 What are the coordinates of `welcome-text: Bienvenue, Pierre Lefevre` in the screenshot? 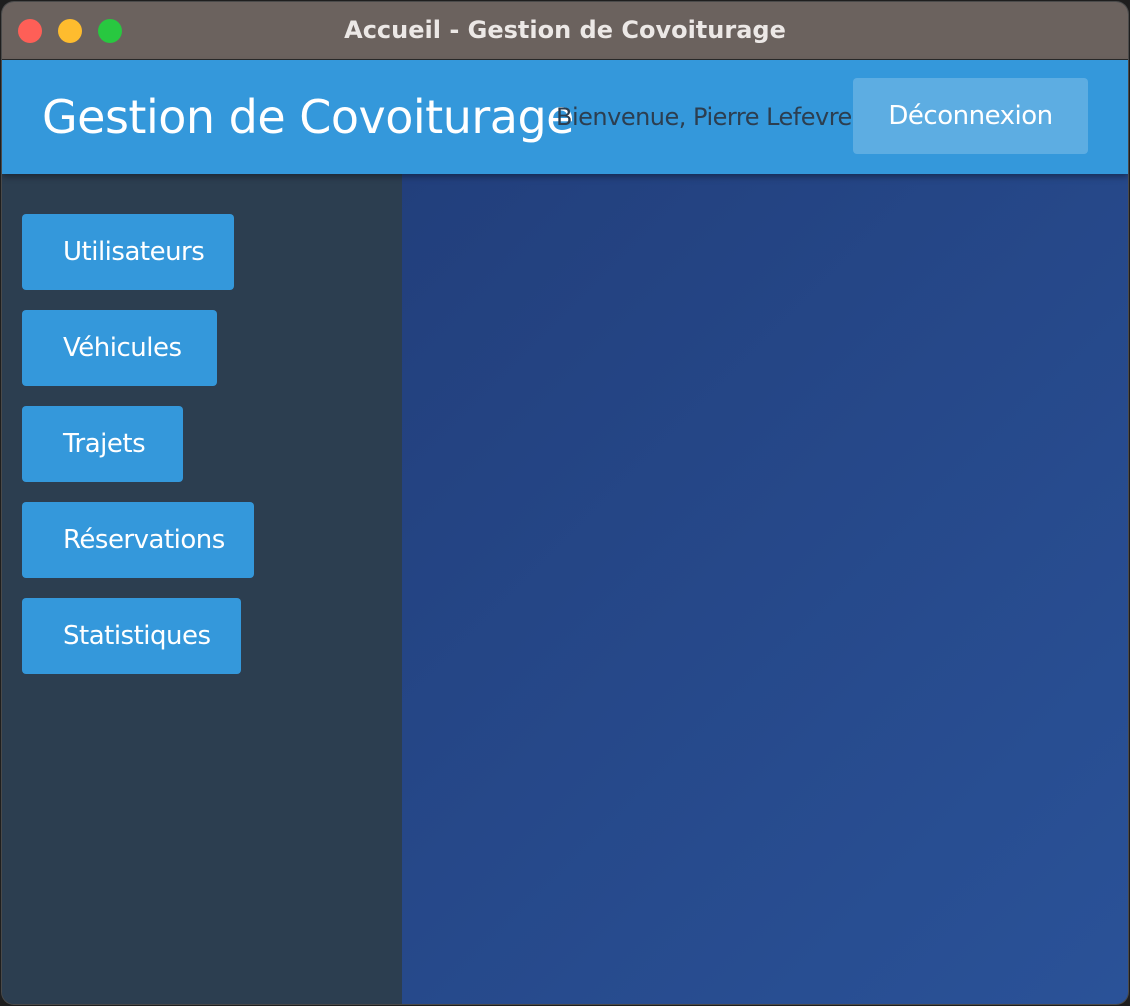 It's located at (704, 117).